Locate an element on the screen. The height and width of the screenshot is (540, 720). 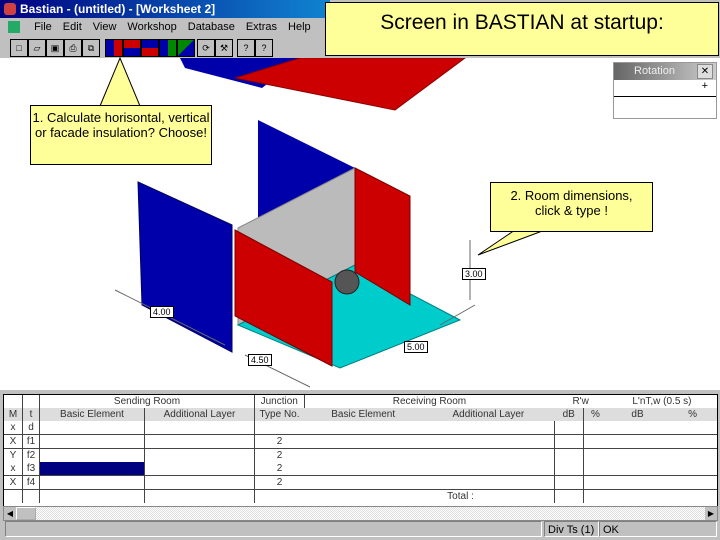
menu-database: Database is located at coordinates (211, 27).